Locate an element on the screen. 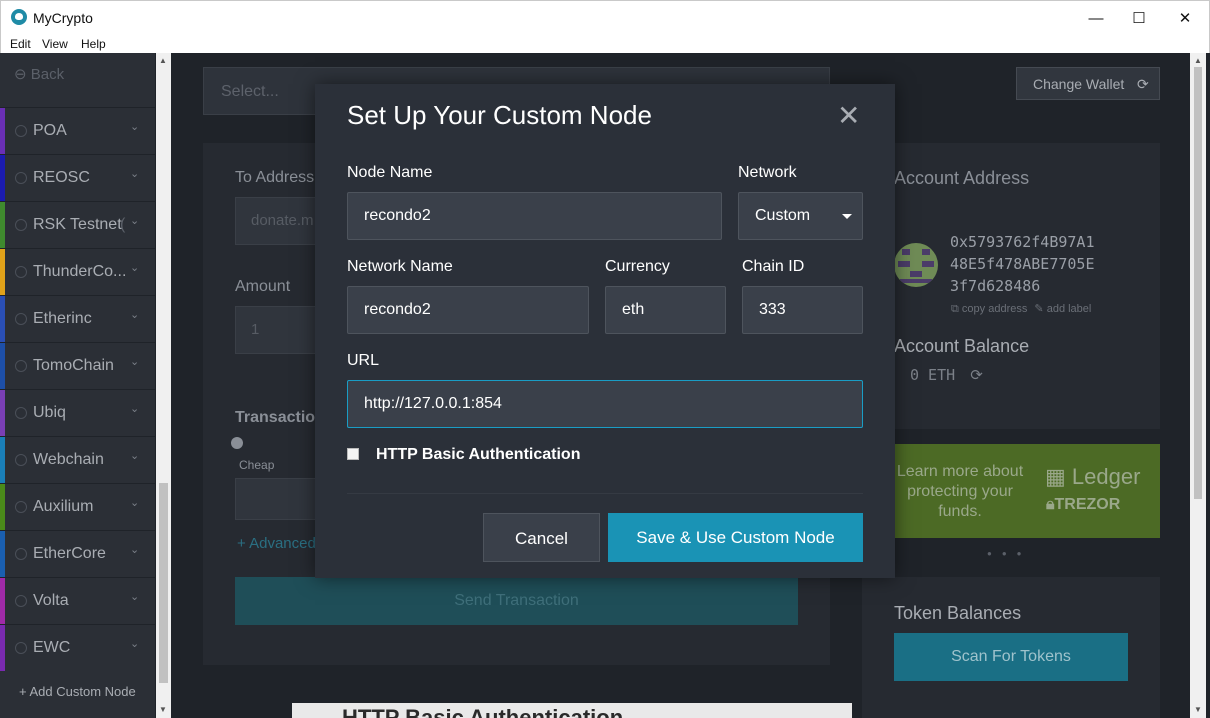  mycrypto-logo-icon is located at coordinates (19, 17).